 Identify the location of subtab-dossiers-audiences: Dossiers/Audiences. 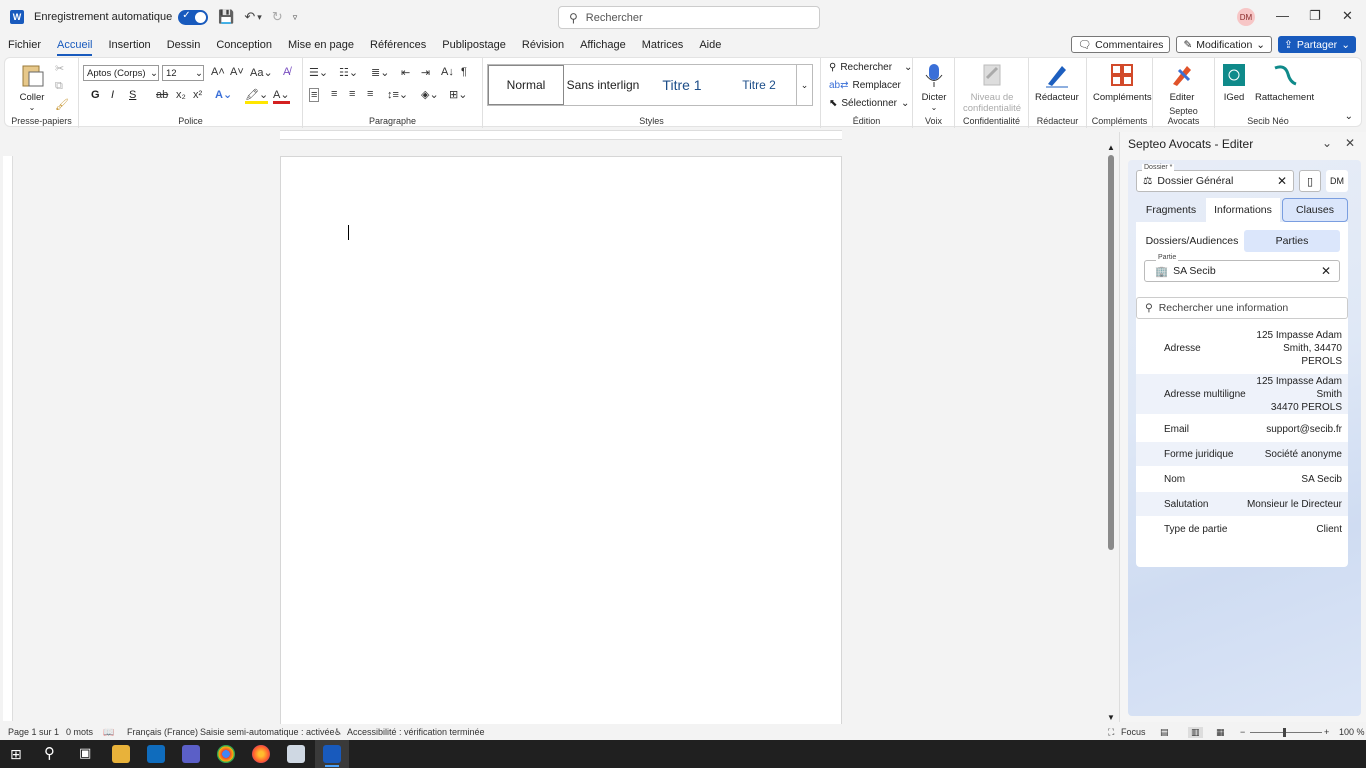
(1192, 241).